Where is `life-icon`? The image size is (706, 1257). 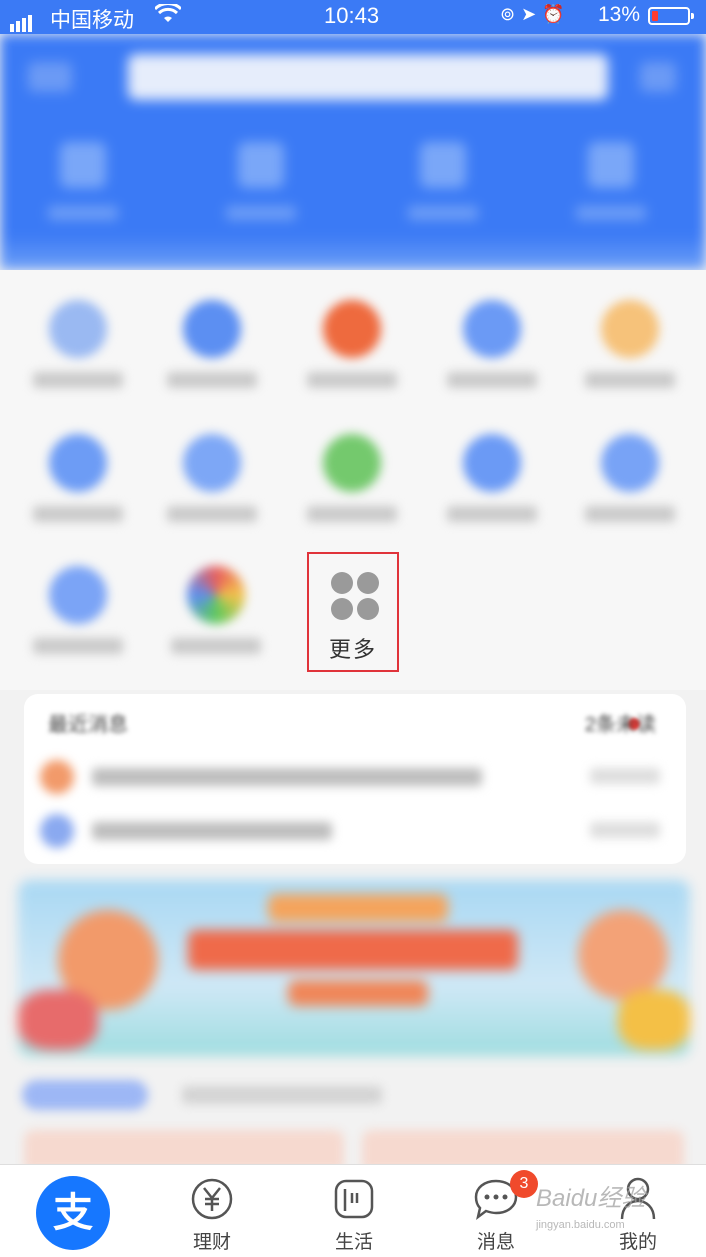 life-icon is located at coordinates (354, 1199).